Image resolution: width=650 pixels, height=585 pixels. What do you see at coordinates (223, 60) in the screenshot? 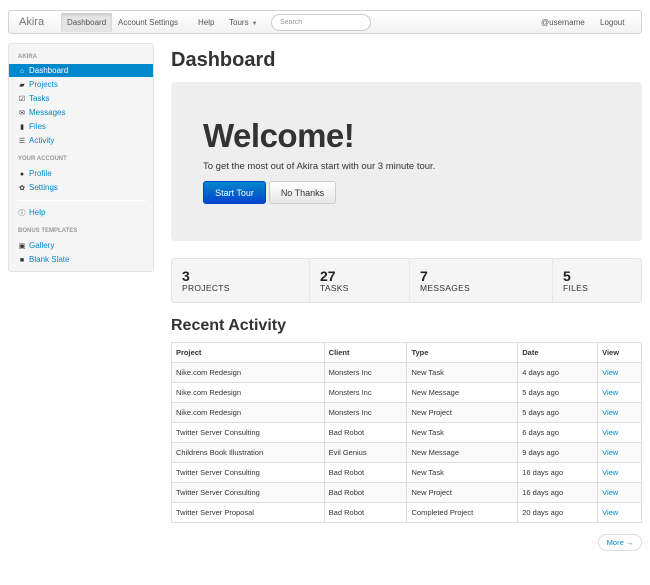
I see `page-title: Dashboard` at bounding box center [223, 60].